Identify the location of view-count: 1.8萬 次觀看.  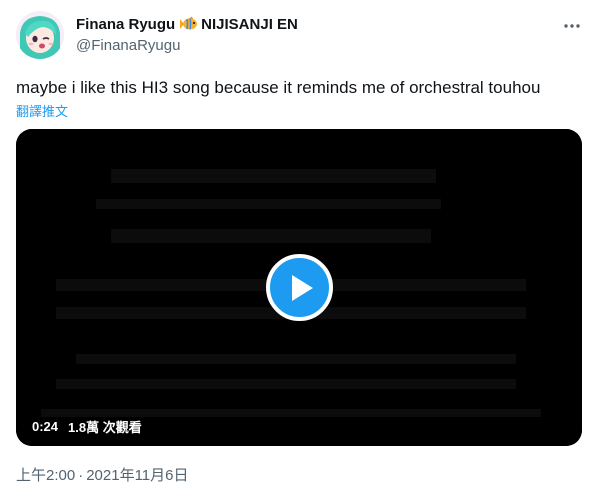
(105, 427).